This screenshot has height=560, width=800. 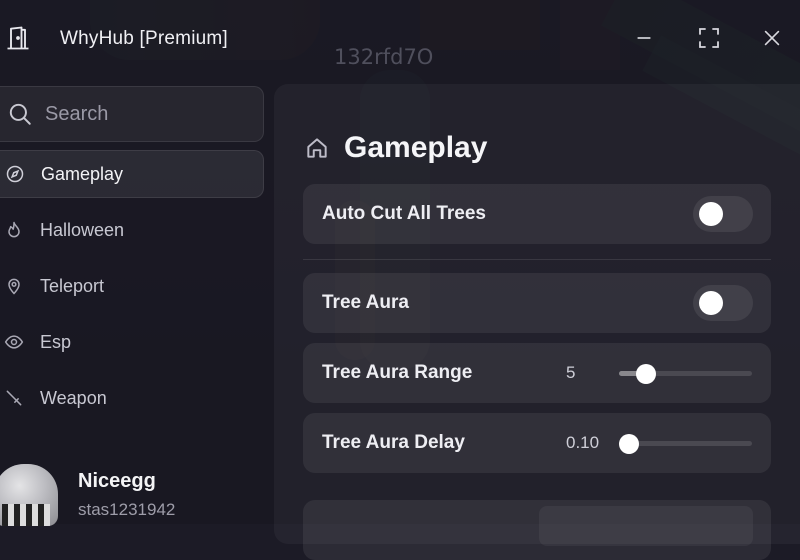 I want to click on maximize-icon, so click(x=709, y=38).